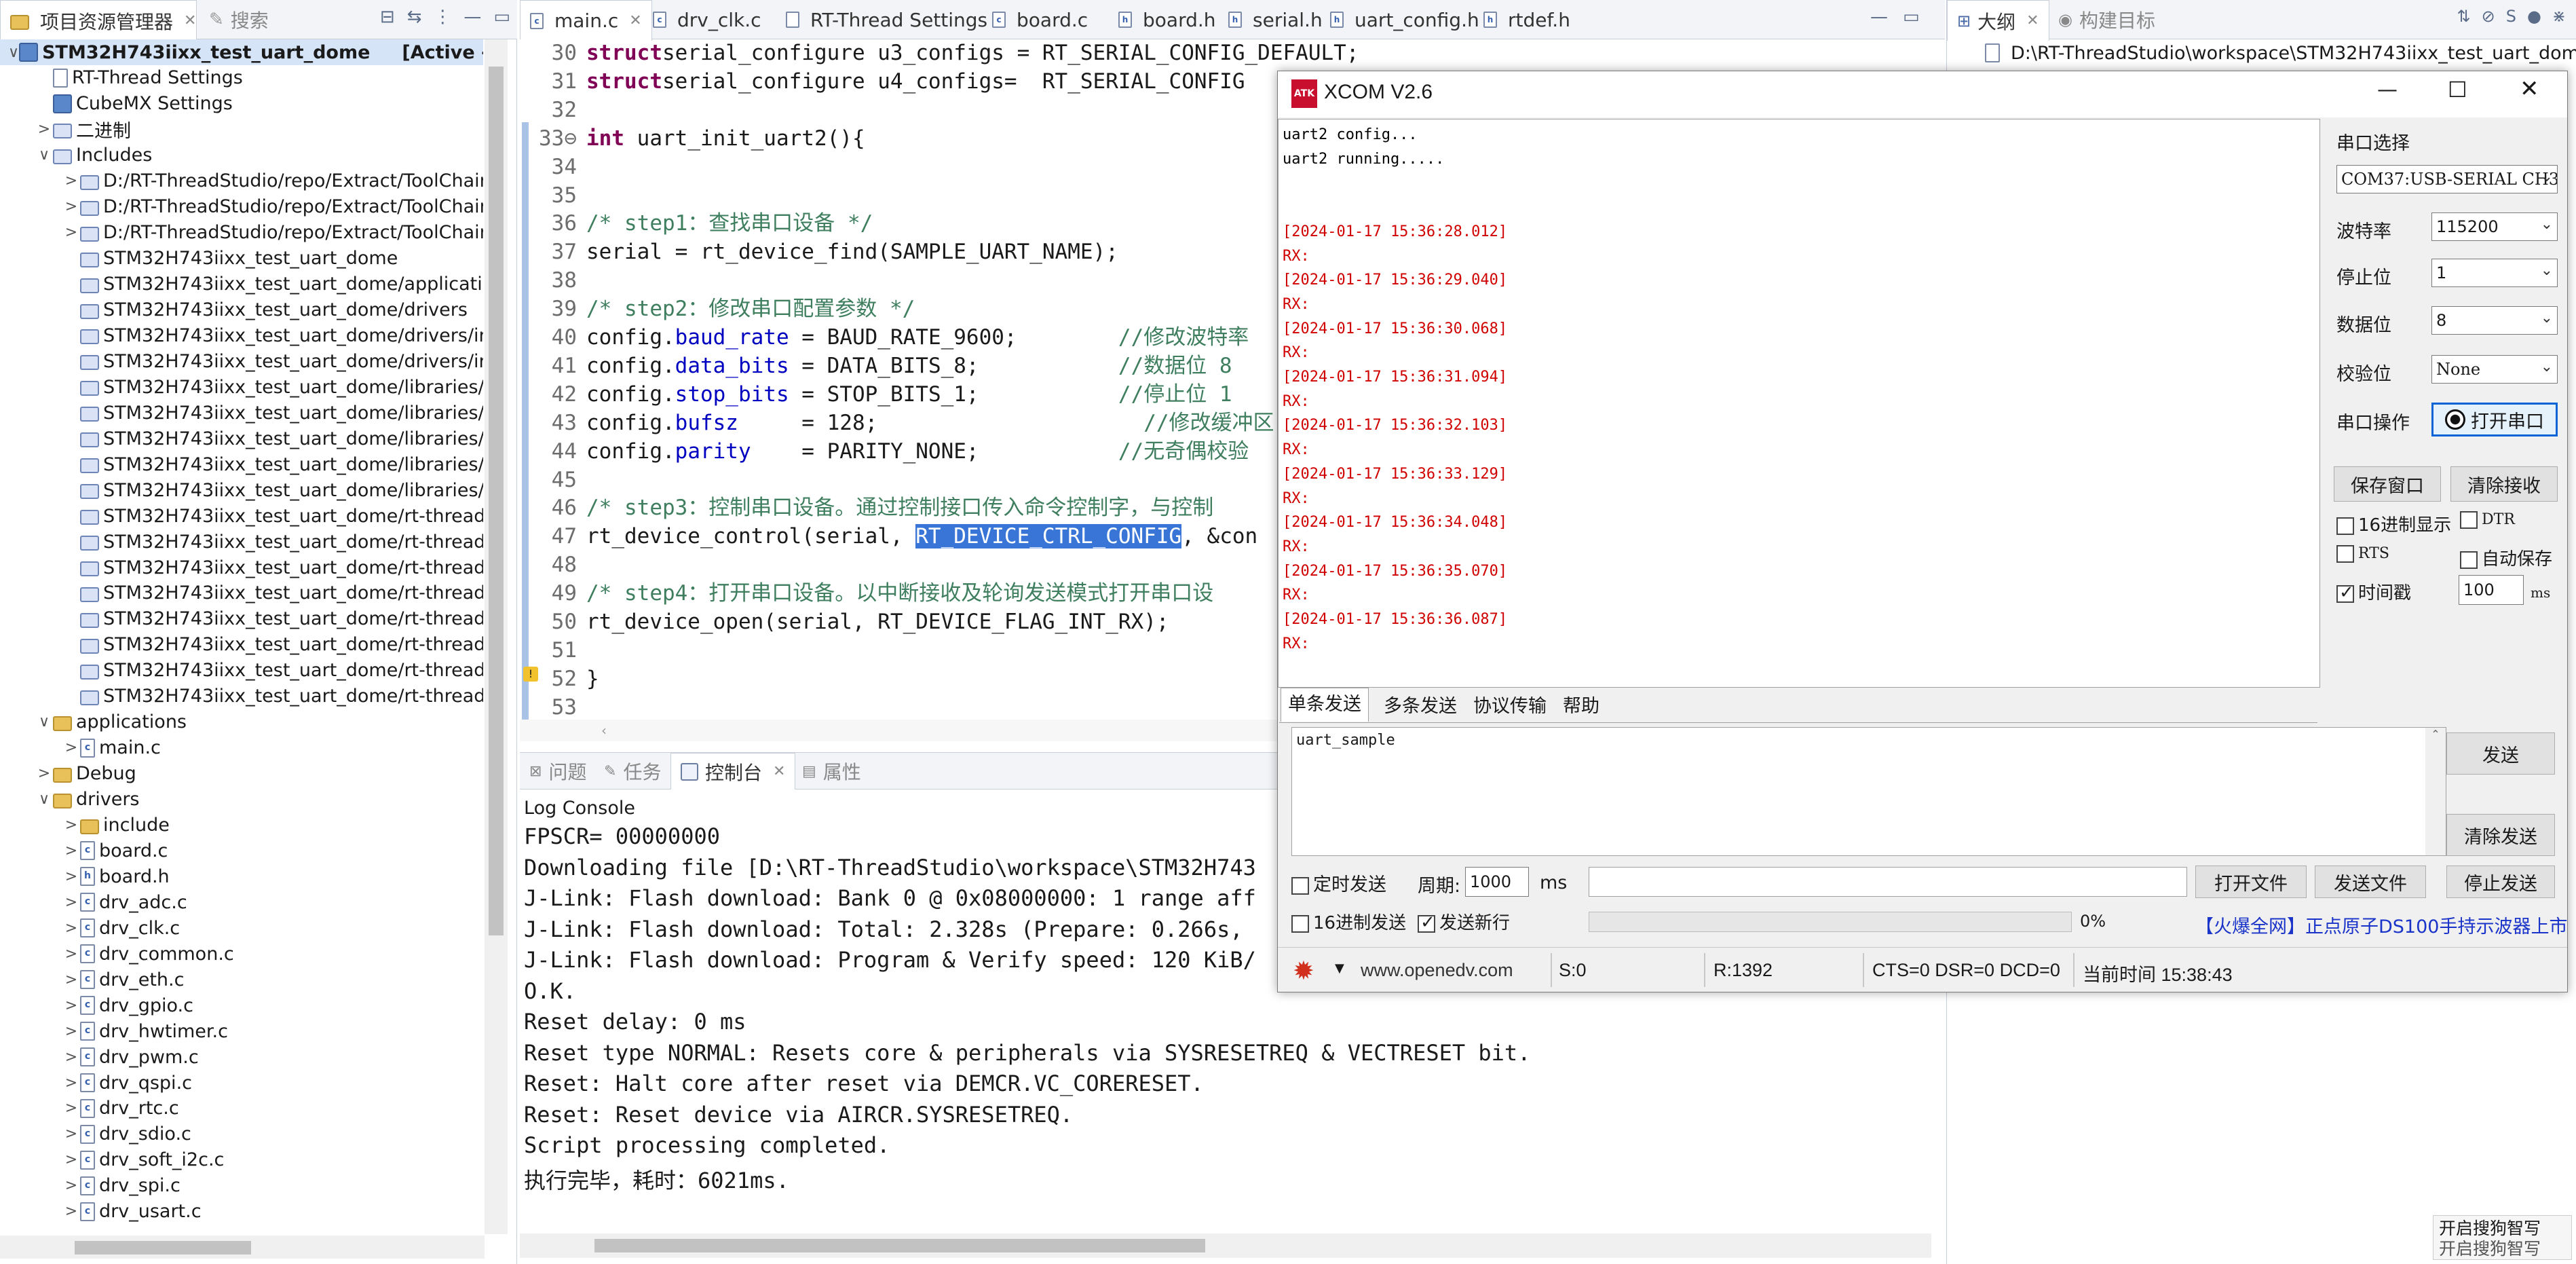  Describe the element at coordinates (234, 310) in the screenshot. I see `tree-item: STM32H743iixx_test_uart_dome/drivers` at that location.